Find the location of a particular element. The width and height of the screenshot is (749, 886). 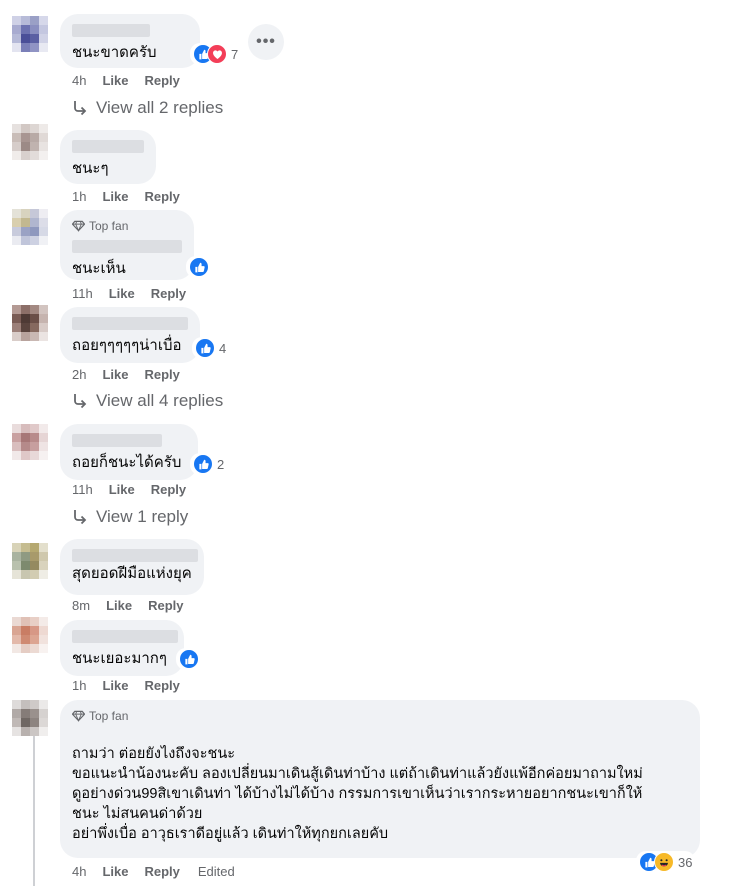

more-options-icon: ••• is located at coordinates (266, 41).